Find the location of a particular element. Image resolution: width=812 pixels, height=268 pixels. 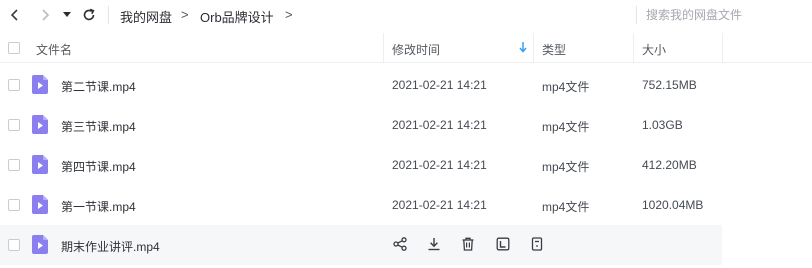

file-size: 752.15MB is located at coordinates (669, 85).